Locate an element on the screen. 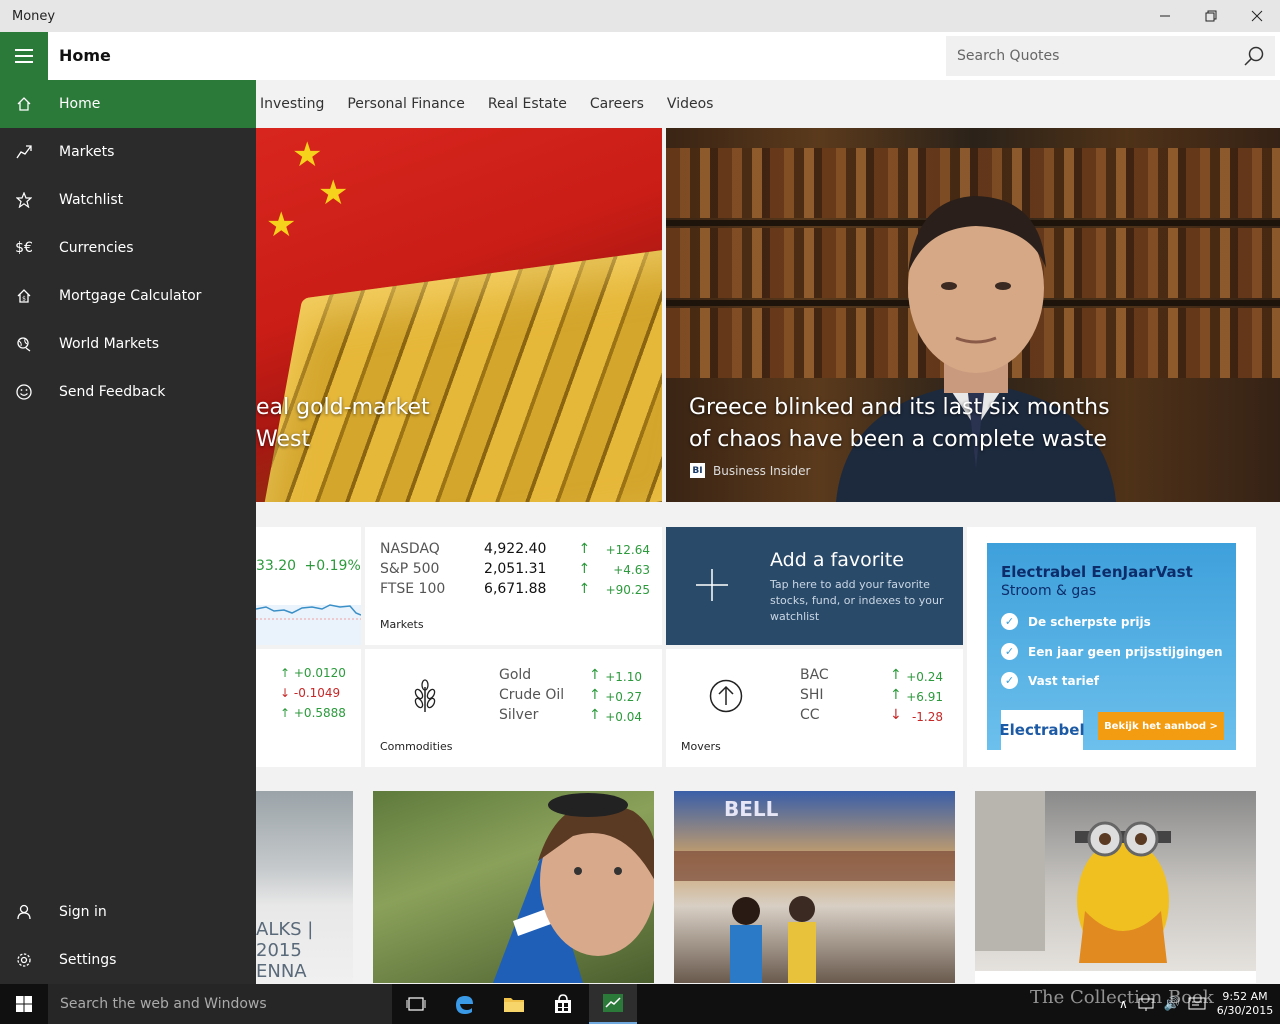 Image resolution: width=1280 pixels, height=1024 pixels. restore-button is located at coordinates (1211, 16).